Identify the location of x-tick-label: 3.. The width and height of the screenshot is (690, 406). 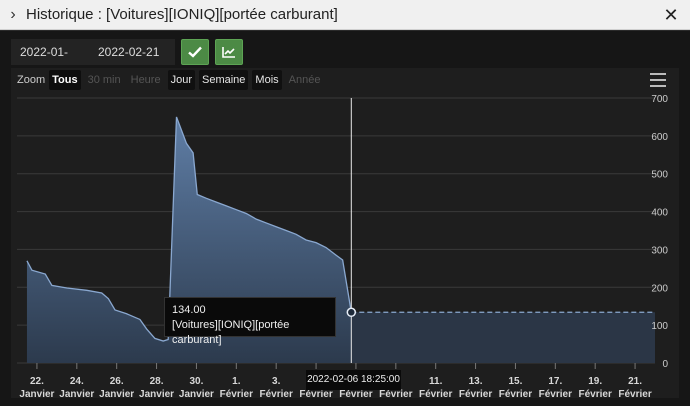
(276, 381).